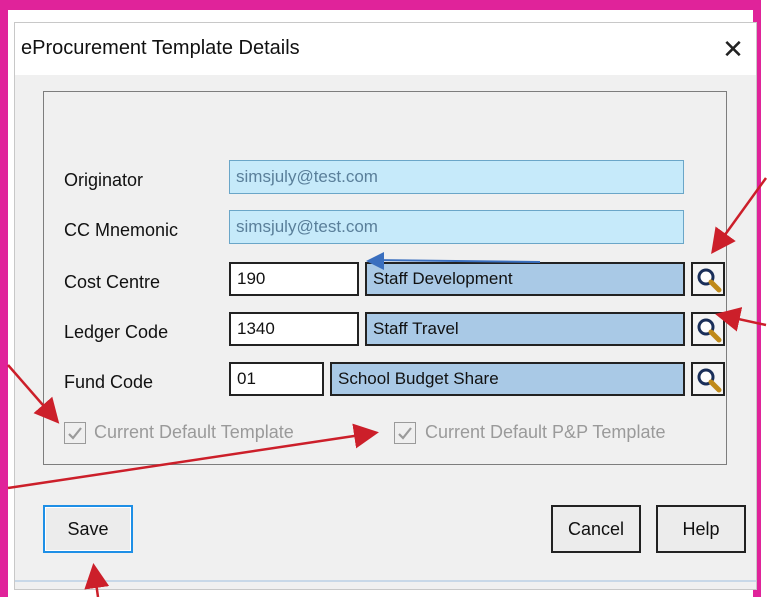 The height and width of the screenshot is (597, 769). Describe the element at coordinates (193, 456) in the screenshot. I see `arrow-to-pp-checkbox` at that location.